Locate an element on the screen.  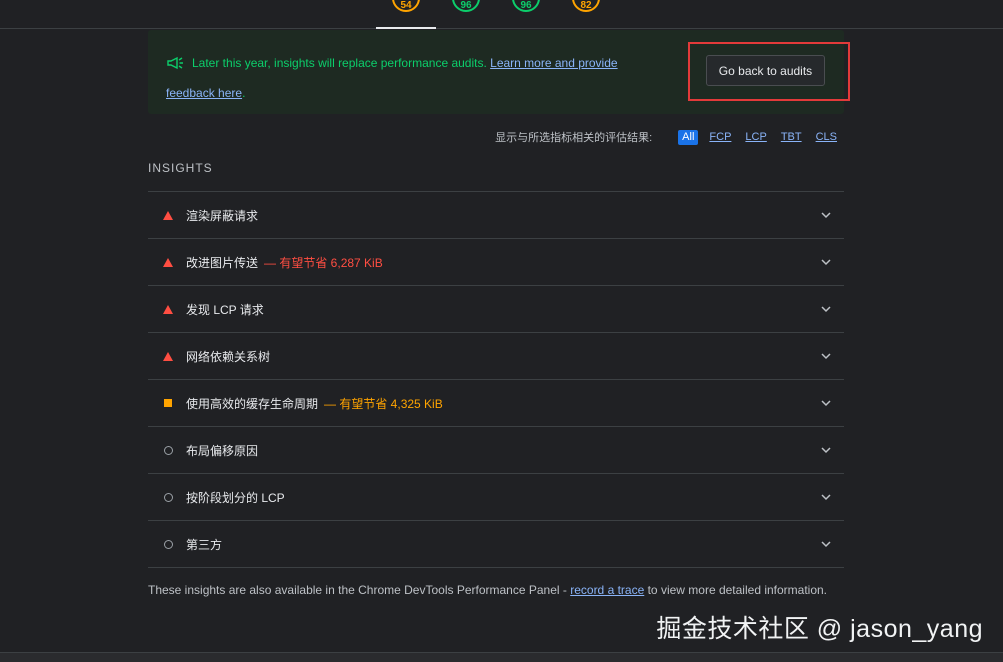
filter-chip-fcp: FCP is located at coordinates (720, 137).